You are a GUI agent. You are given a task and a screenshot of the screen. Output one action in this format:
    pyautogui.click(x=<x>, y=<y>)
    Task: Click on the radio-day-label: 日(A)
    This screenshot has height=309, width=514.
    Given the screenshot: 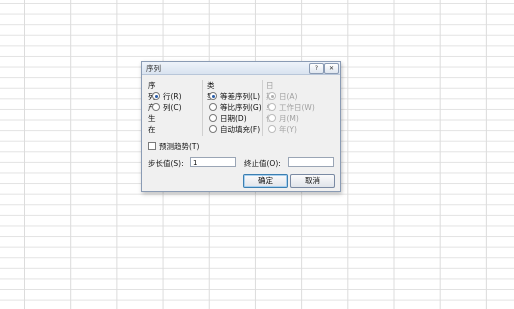 What is the action you would take?
    pyautogui.click(x=288, y=96)
    